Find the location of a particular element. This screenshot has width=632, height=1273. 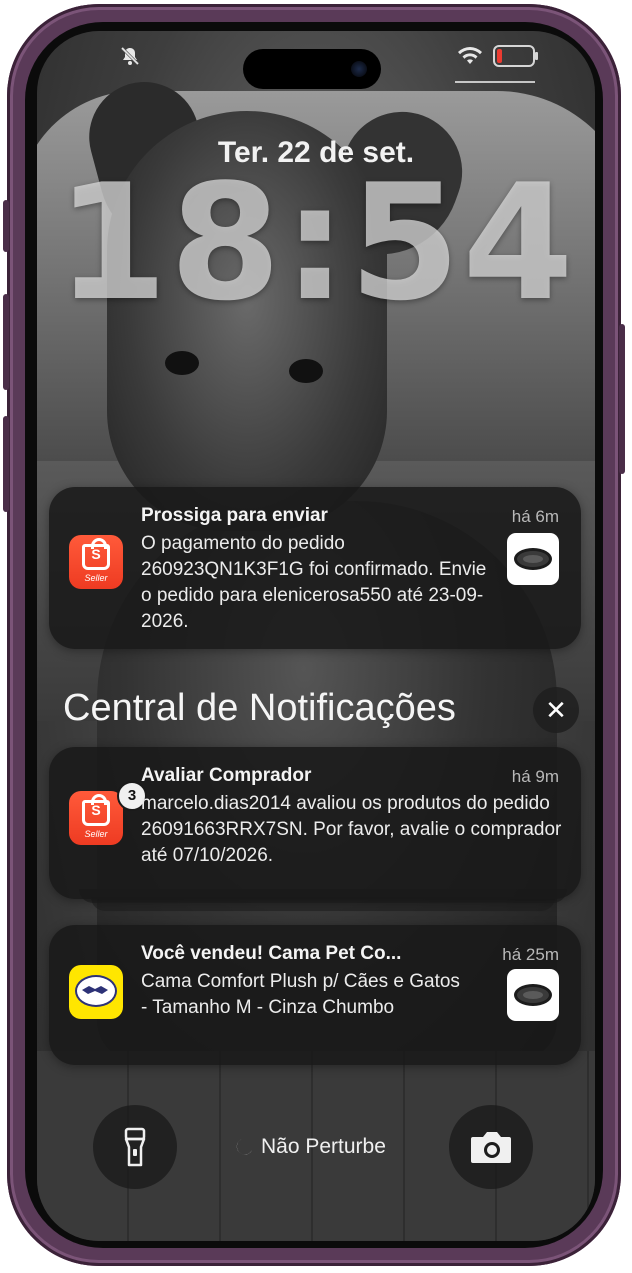

notification-time: há 25m is located at coordinates (530, 954).